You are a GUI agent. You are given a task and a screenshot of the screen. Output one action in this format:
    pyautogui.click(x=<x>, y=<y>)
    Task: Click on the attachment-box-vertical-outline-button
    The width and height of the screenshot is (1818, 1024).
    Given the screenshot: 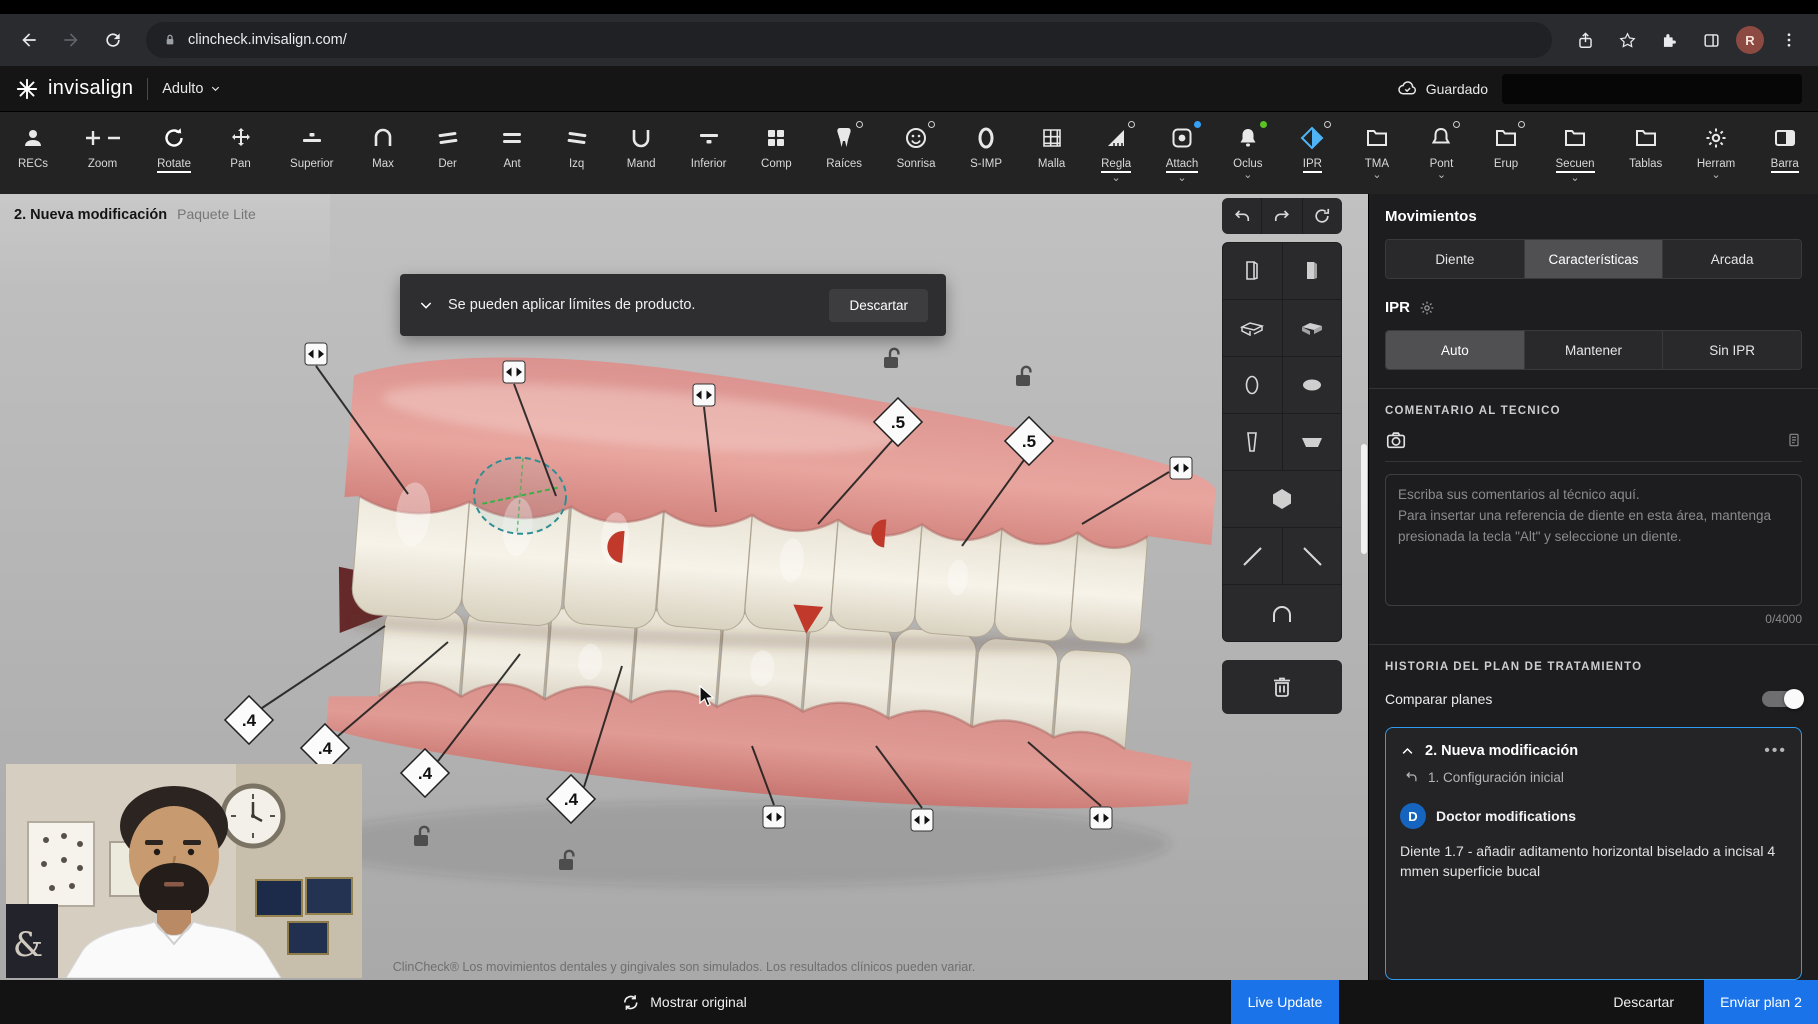 What is the action you would take?
    pyautogui.click(x=1252, y=271)
    